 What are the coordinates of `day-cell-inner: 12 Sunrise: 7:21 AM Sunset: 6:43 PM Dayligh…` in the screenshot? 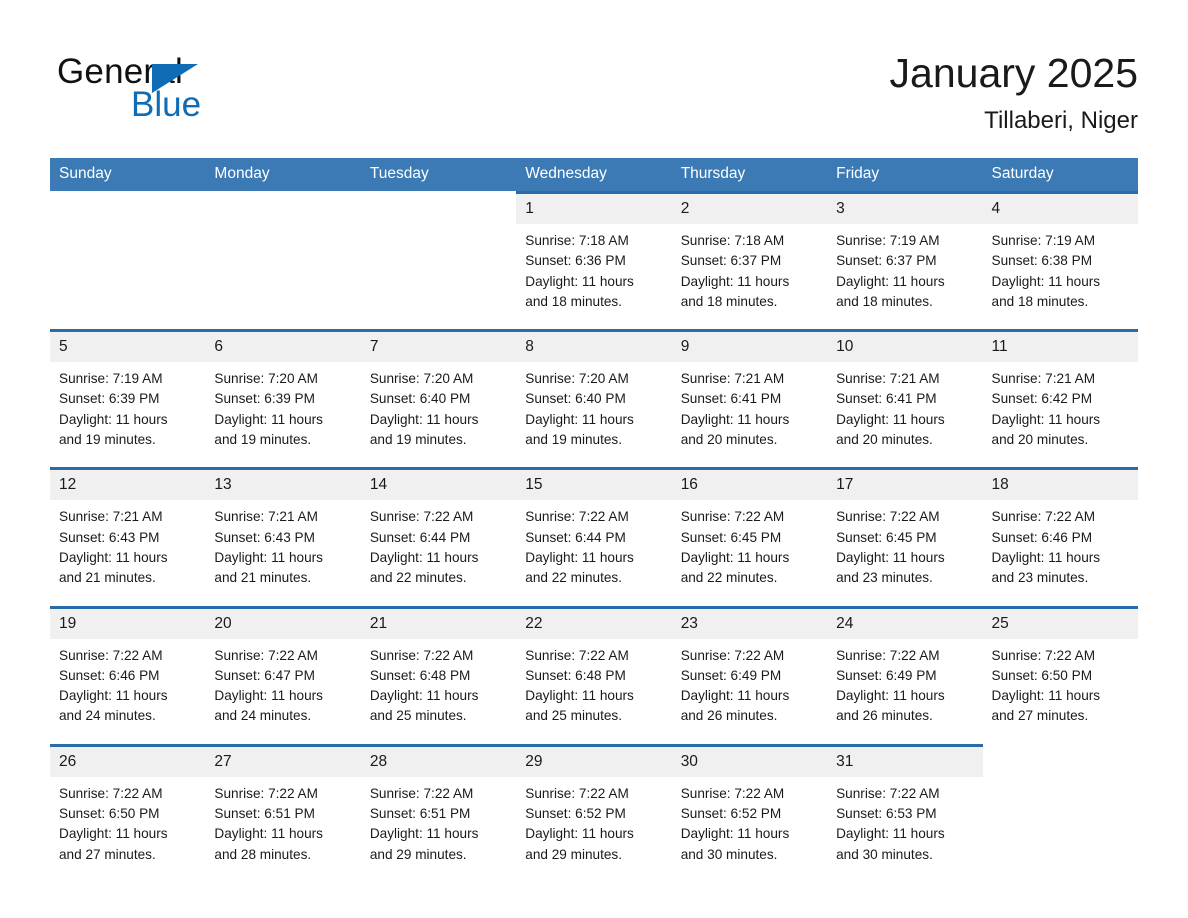 It's located at (128, 527).